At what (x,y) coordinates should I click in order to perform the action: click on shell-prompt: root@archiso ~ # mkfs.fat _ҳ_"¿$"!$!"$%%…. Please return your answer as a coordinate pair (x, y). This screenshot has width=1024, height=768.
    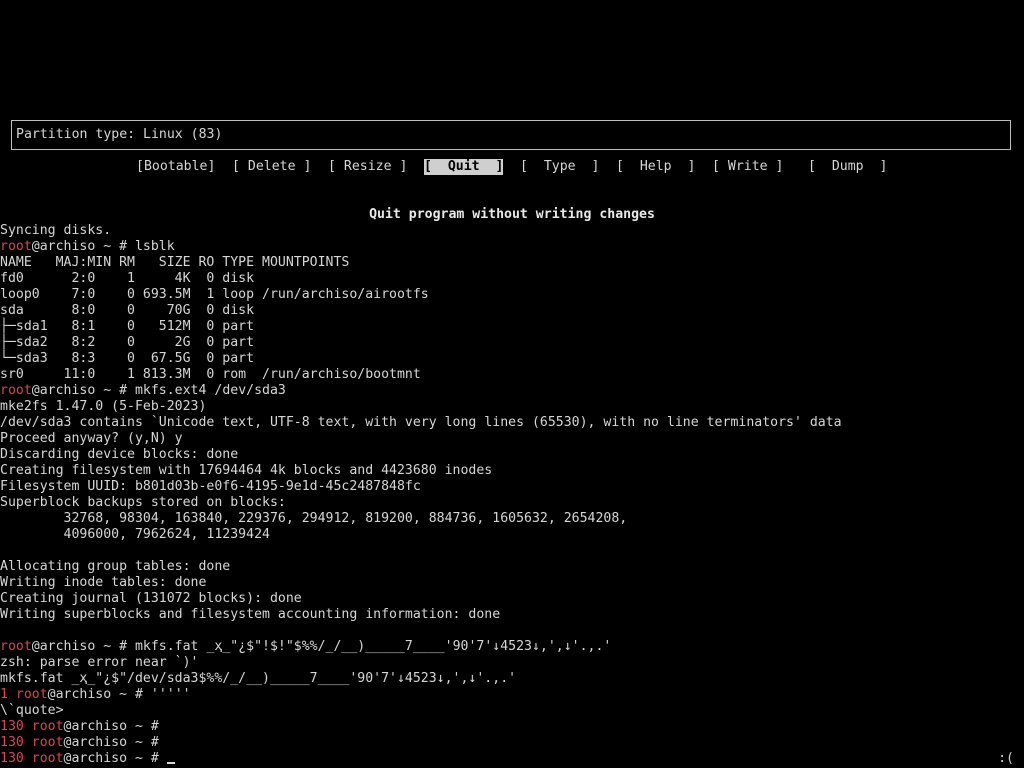
    Looking at the image, I should click on (421, 647).